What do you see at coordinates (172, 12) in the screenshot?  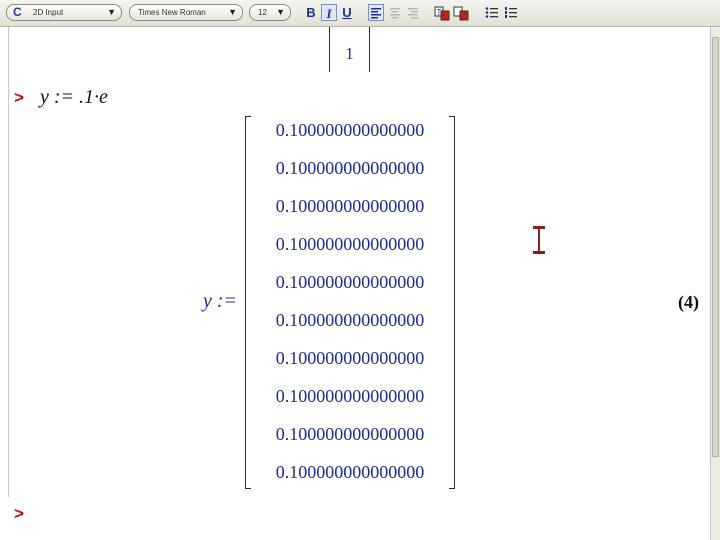 I see `font-family-value: Times New Roman` at bounding box center [172, 12].